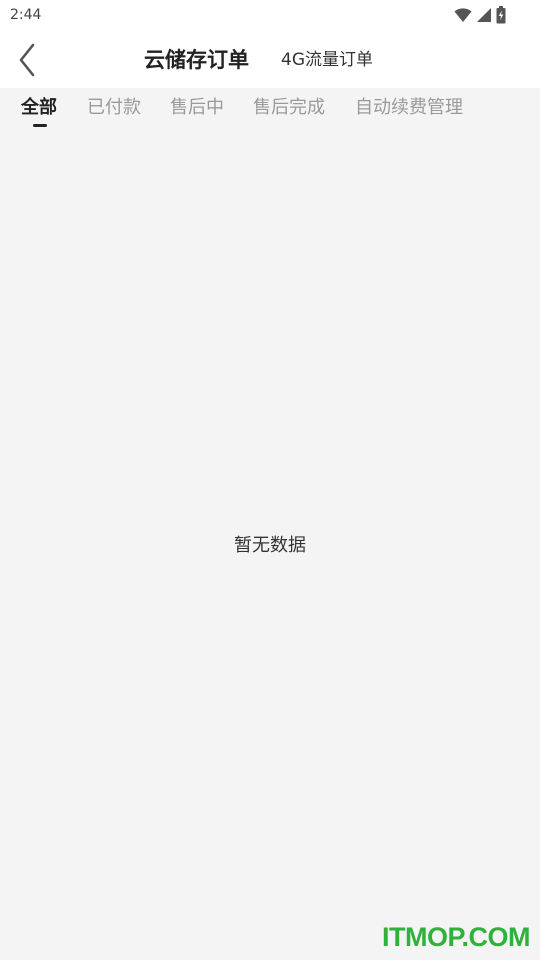 The image size is (540, 960). I want to click on tab-cloud-storage-orders: 云储存订单, so click(196, 60).